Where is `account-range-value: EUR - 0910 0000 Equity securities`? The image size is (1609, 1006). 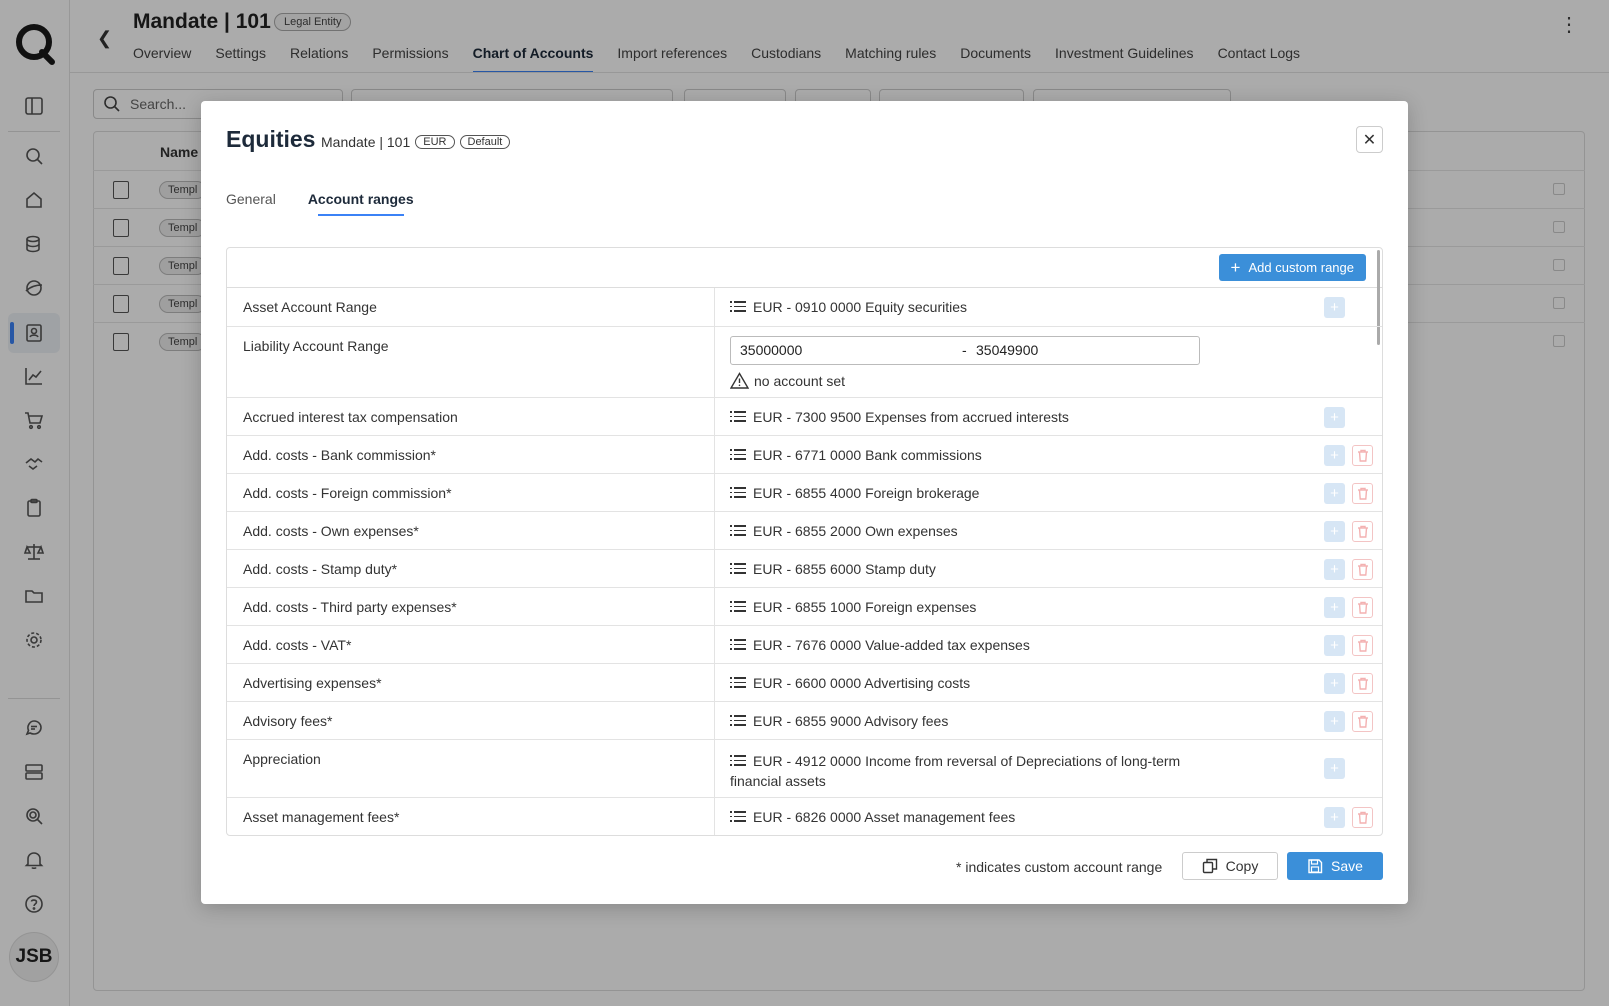
account-range-value: EUR - 0910 0000 Equity securities is located at coordinates (960, 307).